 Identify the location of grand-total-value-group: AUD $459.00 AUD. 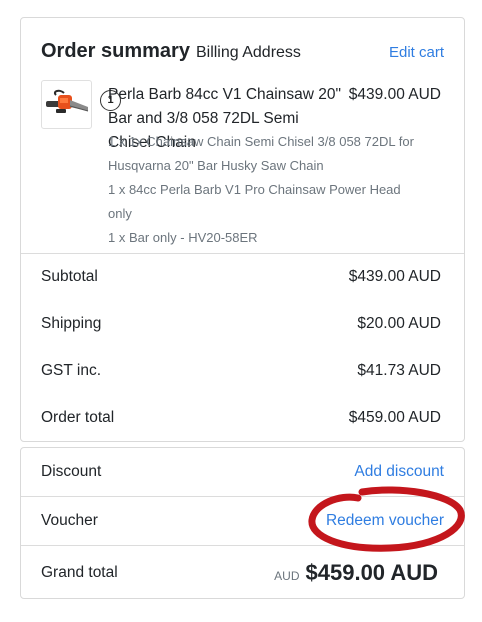
(356, 573).